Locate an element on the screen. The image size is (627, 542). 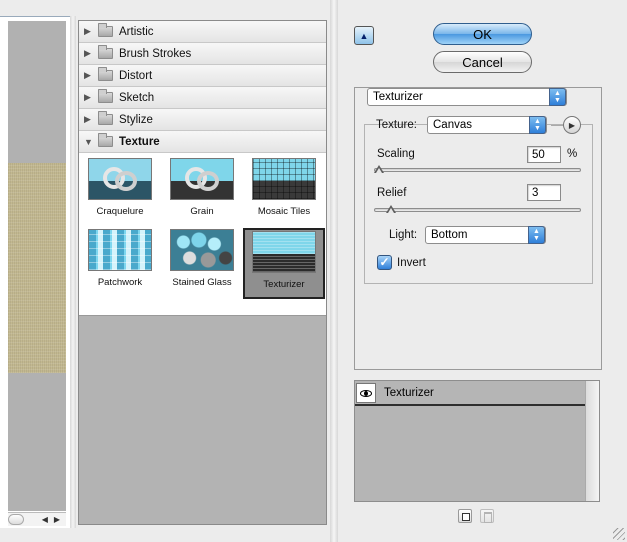
relief-input: 3 is located at coordinates (544, 192).